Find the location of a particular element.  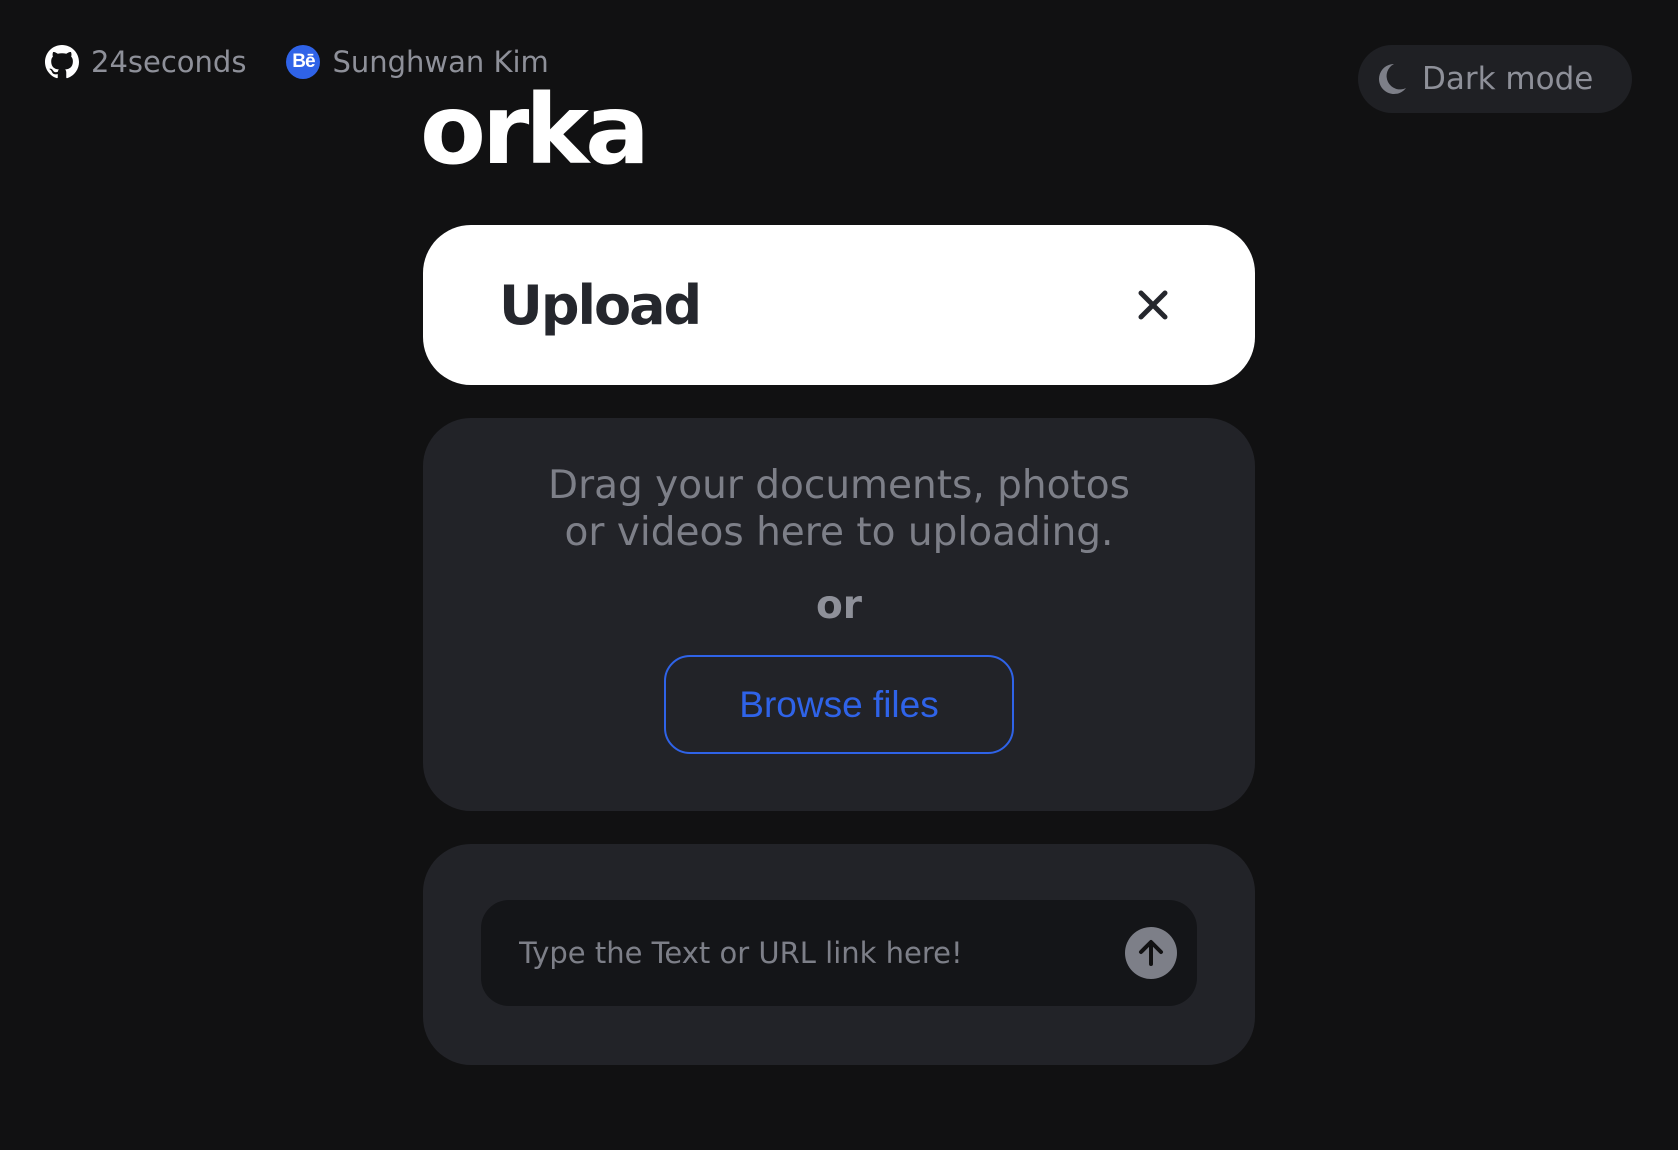

dark-mode-toggle: Dark mode is located at coordinates (1495, 79).